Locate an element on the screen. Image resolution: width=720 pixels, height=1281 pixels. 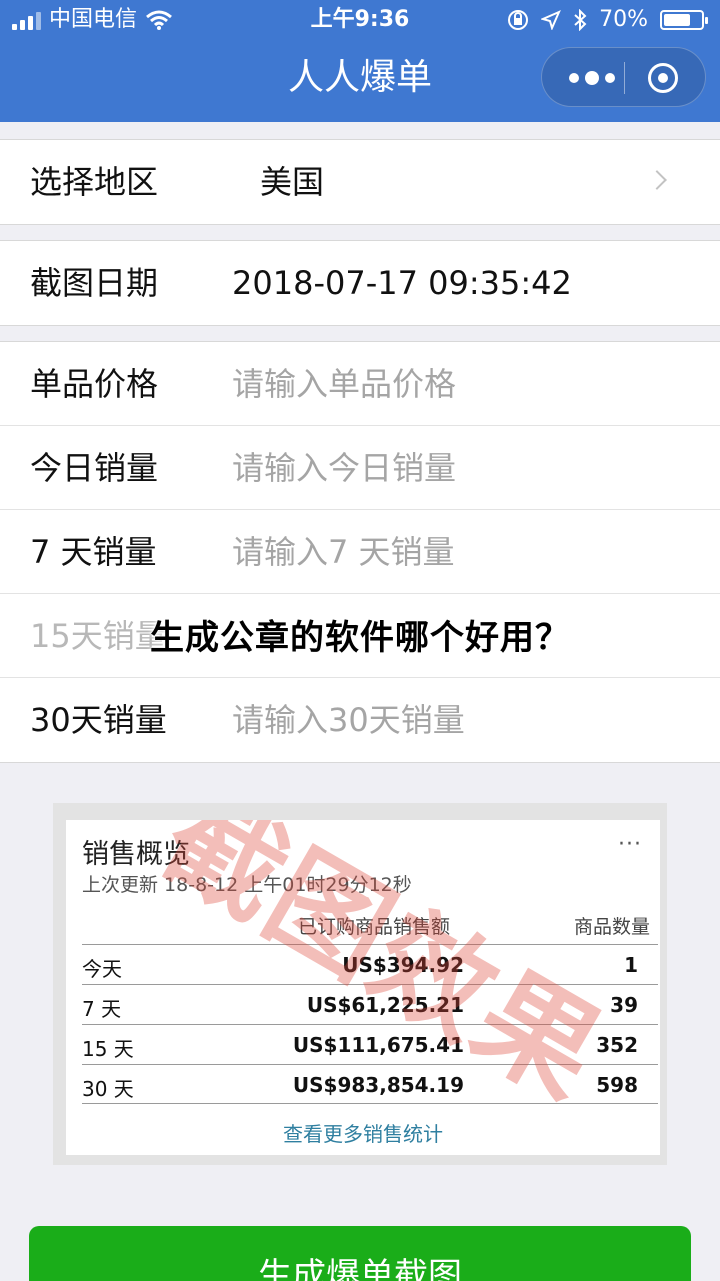
row-period: 7 天 is located at coordinates (102, 1009).